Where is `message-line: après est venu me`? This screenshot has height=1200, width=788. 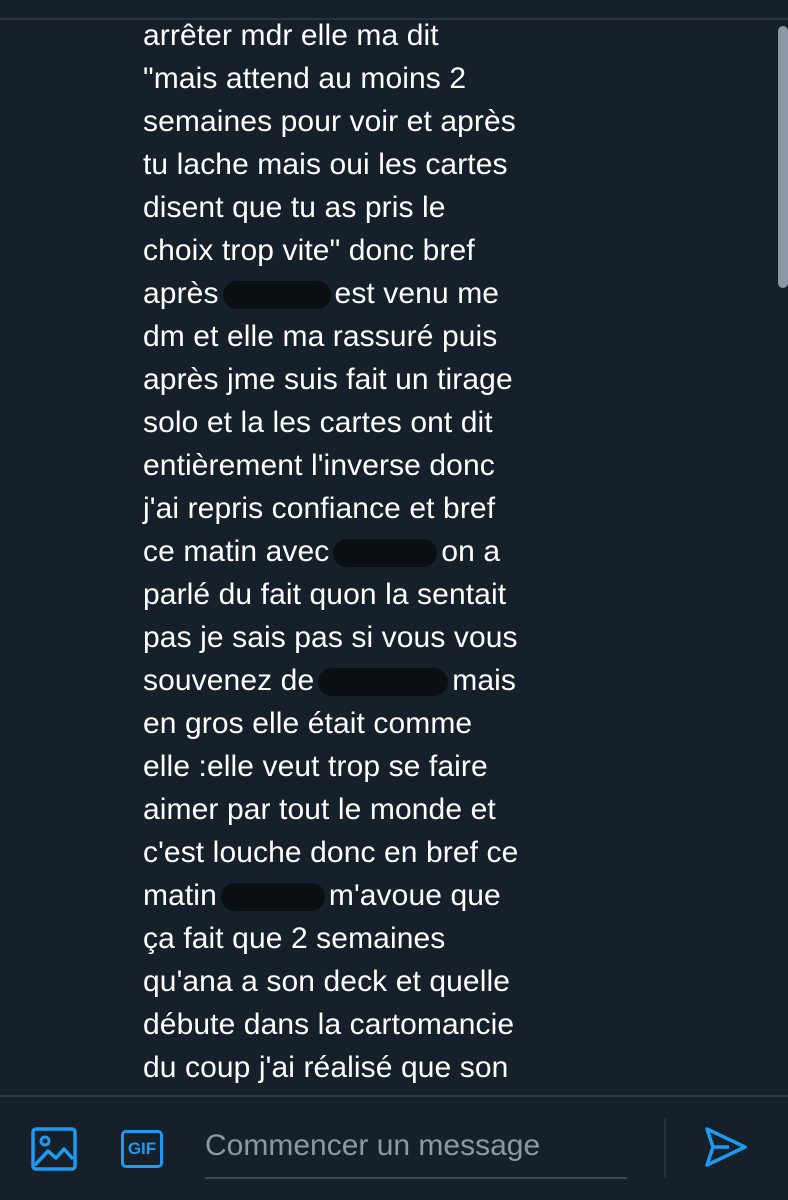 message-line: après est venu me is located at coordinates (423, 293).